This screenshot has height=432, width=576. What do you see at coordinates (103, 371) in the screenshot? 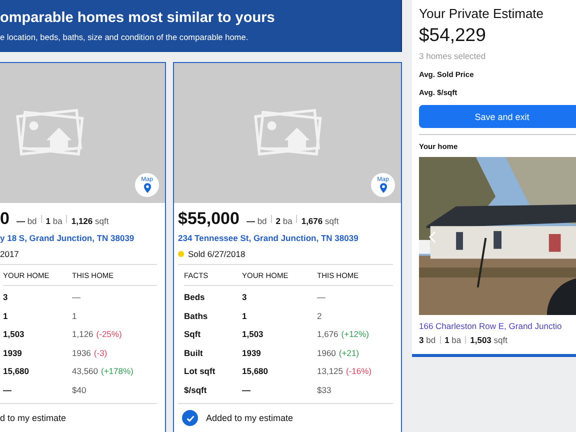
I see `table-cell-text: 43,560 (+178%)` at bounding box center [103, 371].